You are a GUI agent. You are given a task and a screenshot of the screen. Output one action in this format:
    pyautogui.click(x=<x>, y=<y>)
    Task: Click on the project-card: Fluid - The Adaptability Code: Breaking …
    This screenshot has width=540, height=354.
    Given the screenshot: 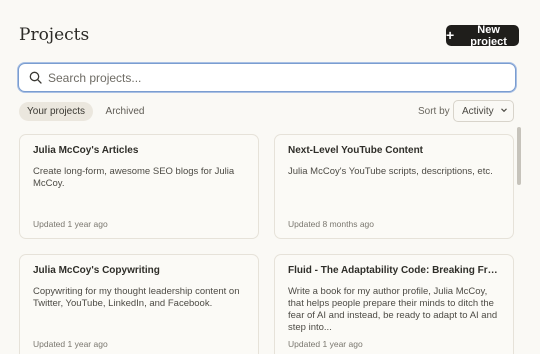 What is the action you would take?
    pyautogui.click(x=394, y=304)
    